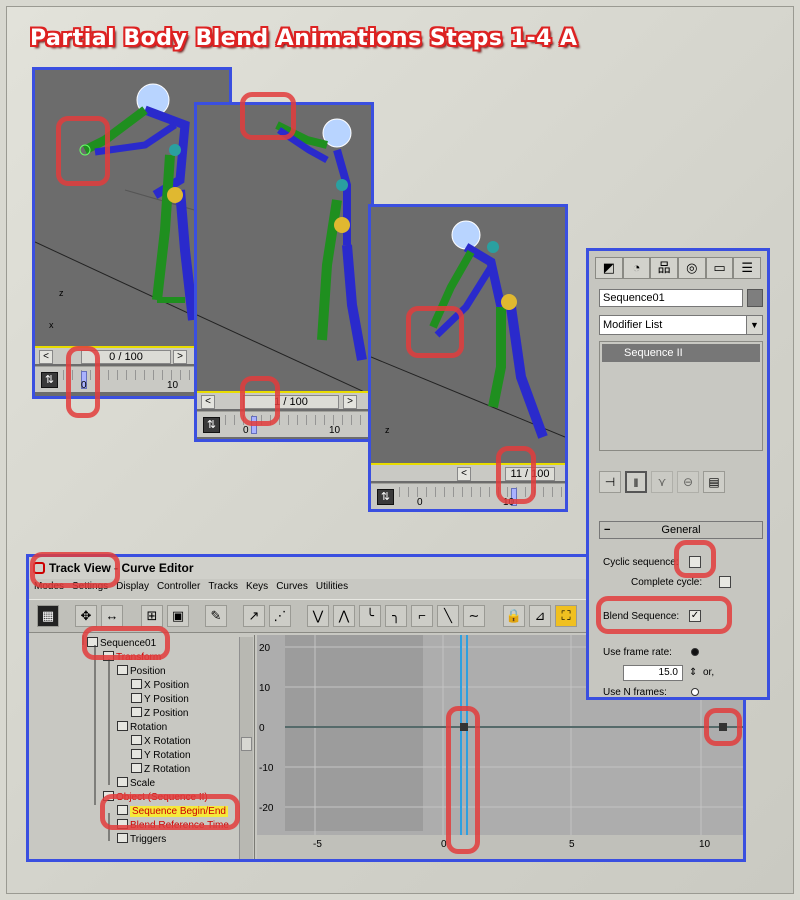 This screenshot has width=800, height=900. I want to click on n-frames-radio, so click(695, 692).